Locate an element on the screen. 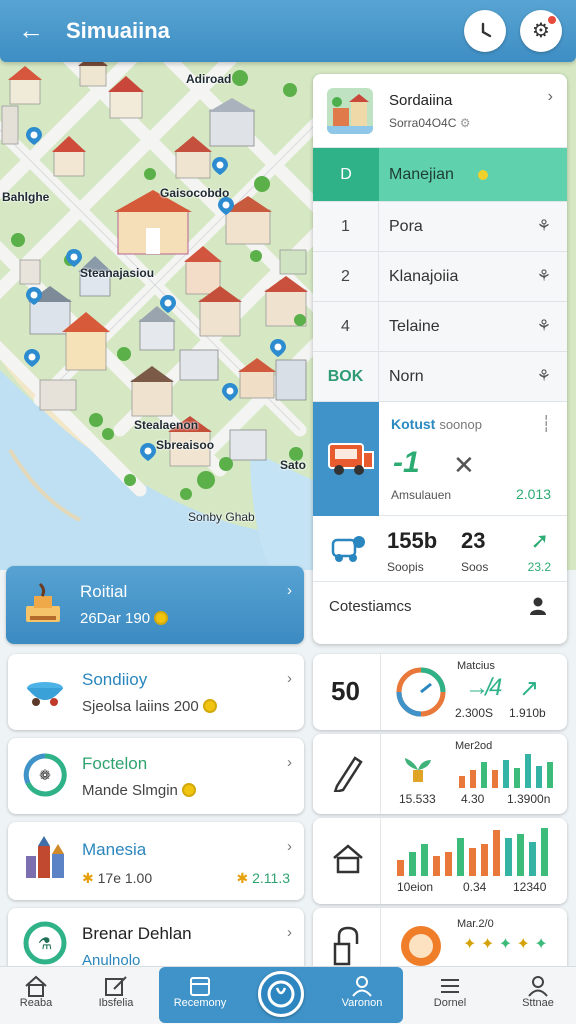 This screenshot has height=1024, width=576. gear-icon: ⚙ is located at coordinates (541, 31).